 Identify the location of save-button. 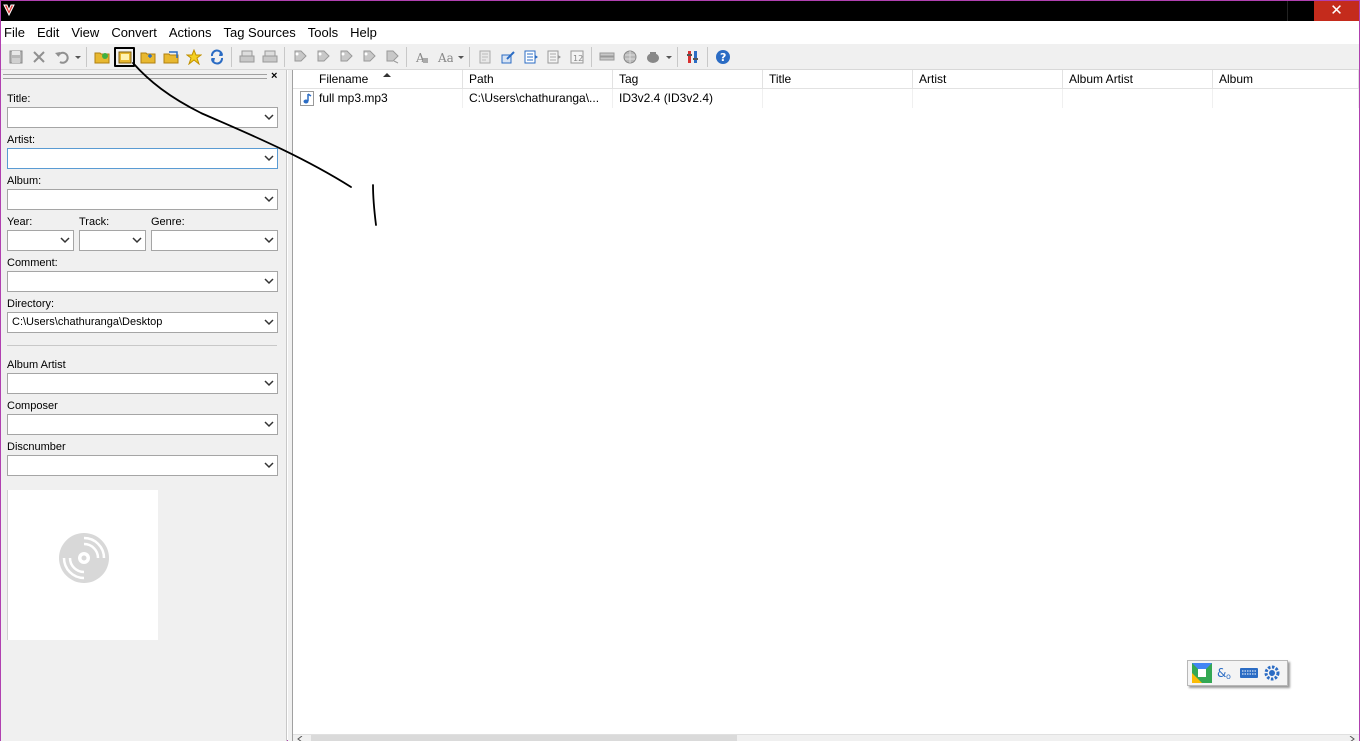
(15, 57).